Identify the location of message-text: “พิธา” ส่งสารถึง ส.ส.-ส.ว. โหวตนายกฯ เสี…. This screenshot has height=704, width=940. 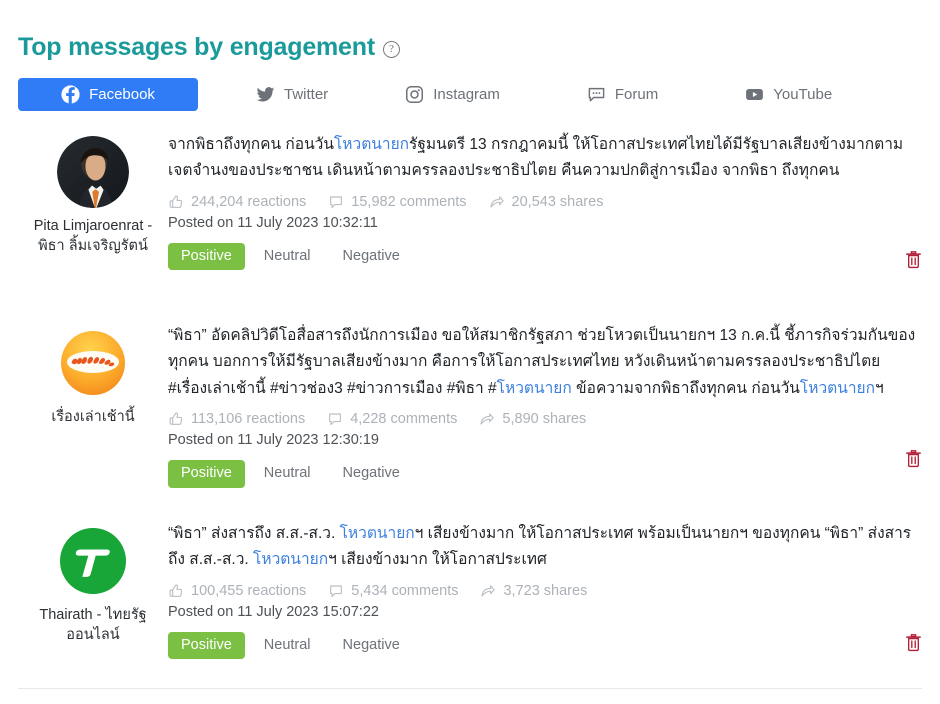
(545, 547).